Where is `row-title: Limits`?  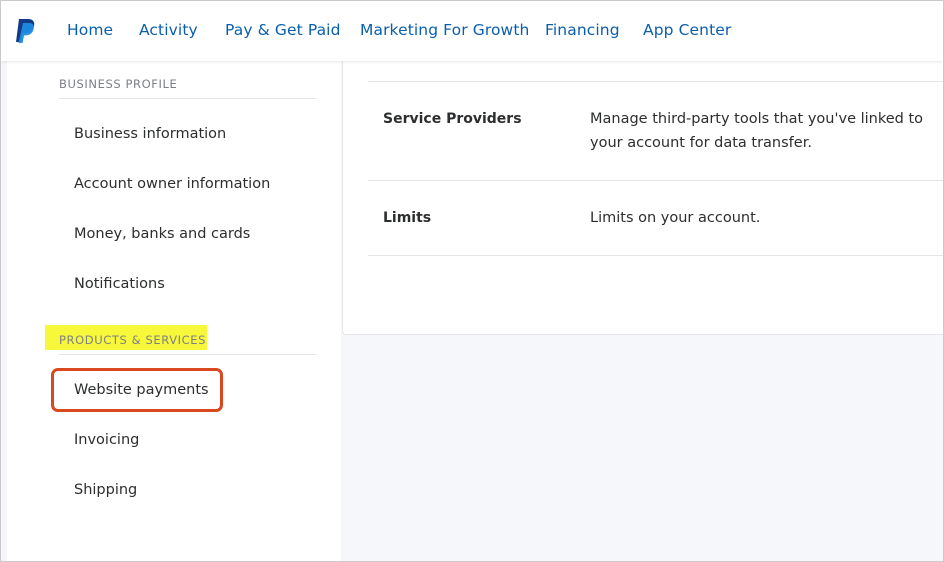 row-title: Limits is located at coordinates (407, 218).